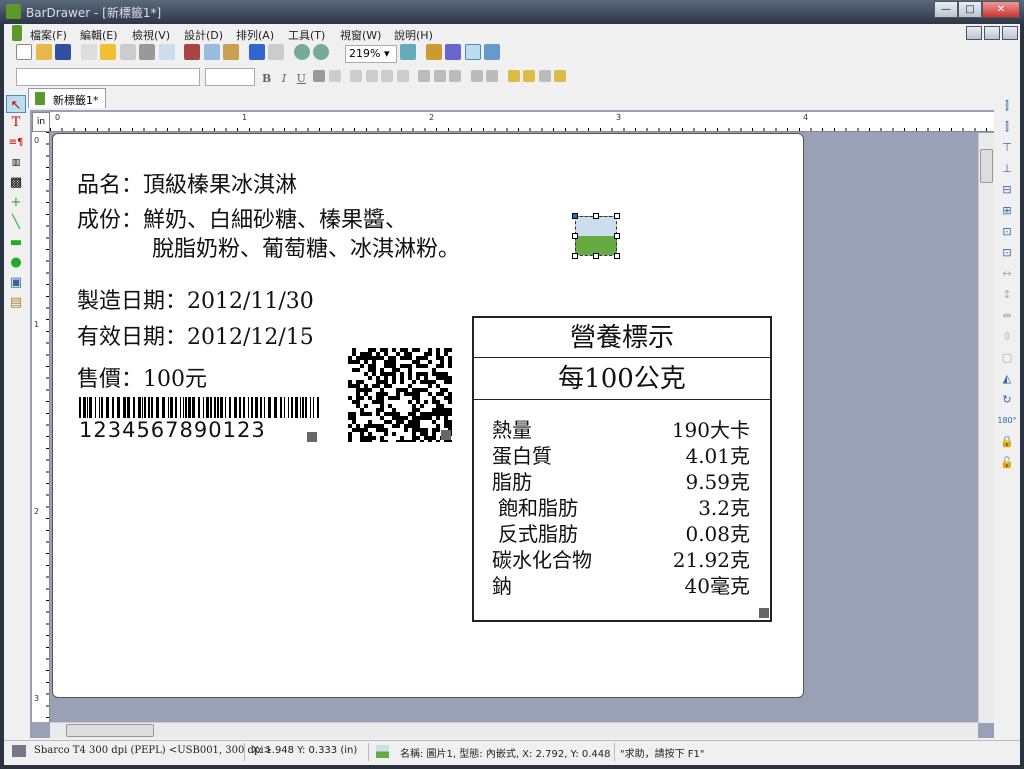  I want to click on italic-button: I, so click(284, 78).